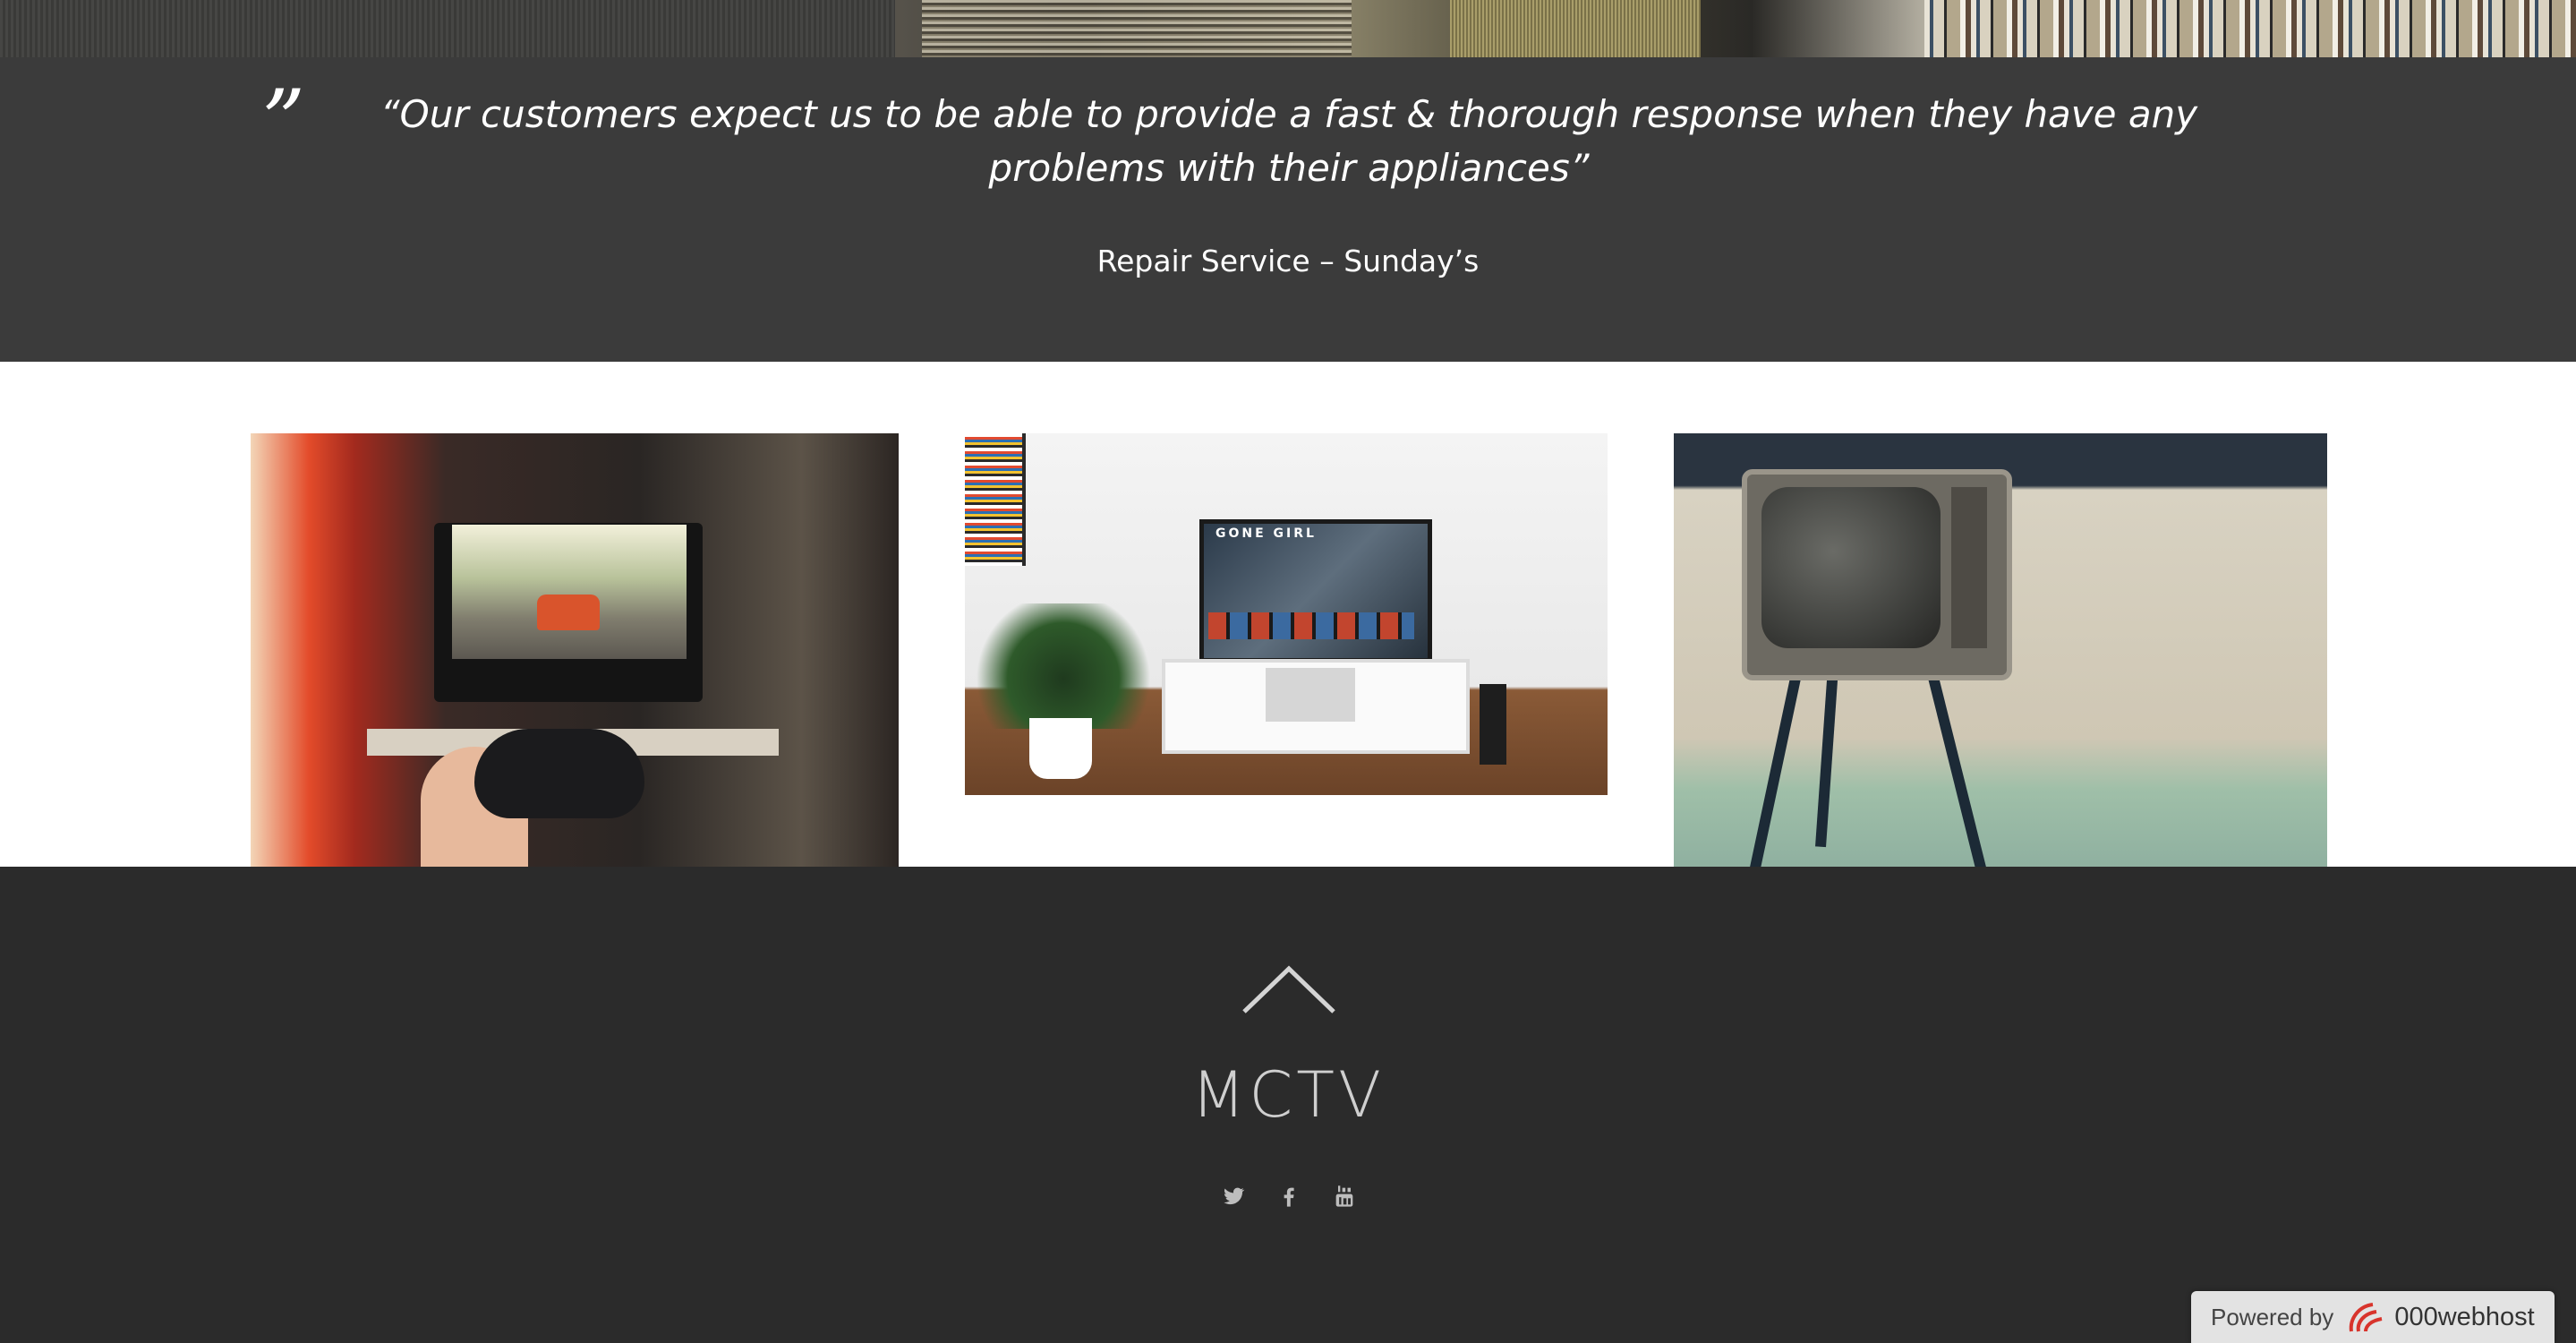  Describe the element at coordinates (1969, 567) in the screenshot. I see `retro-tv-control-panel` at that location.